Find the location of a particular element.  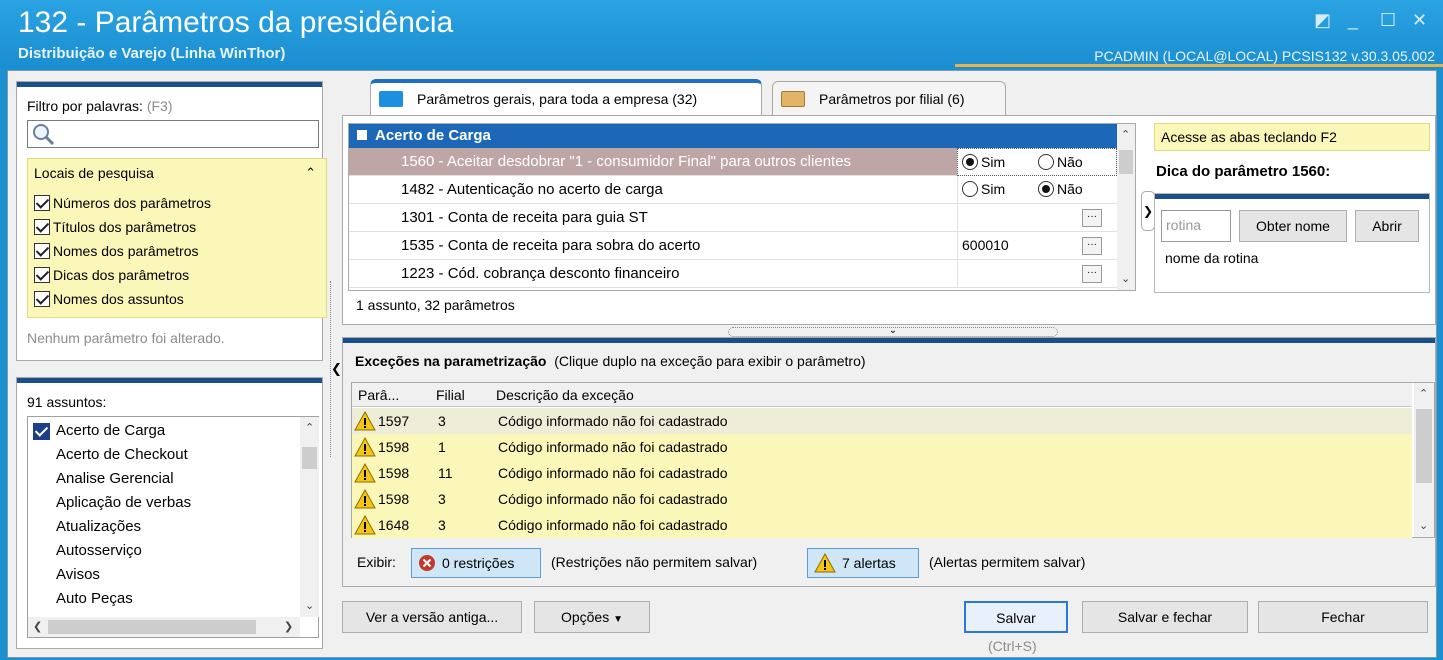

param-value: Sim Não is located at coordinates (1037, 190).